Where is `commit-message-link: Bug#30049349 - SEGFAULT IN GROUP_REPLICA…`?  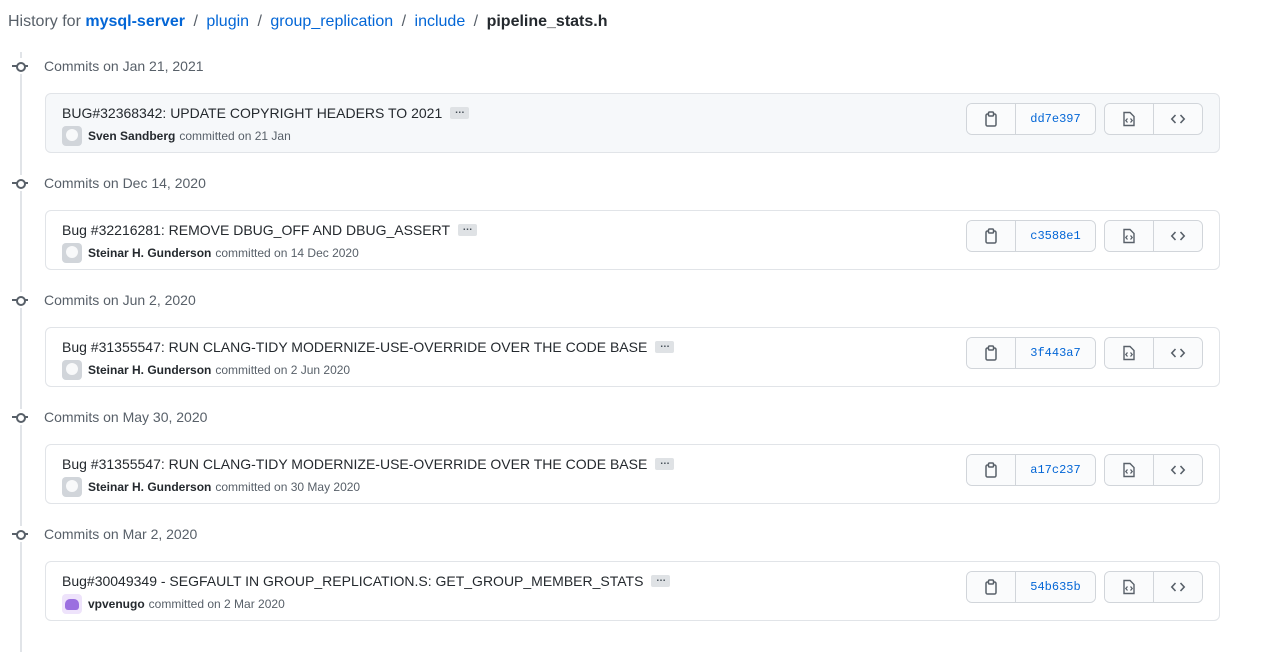 commit-message-link: Bug#30049349 - SEGFAULT IN GROUP_REPLICA… is located at coordinates (352, 581).